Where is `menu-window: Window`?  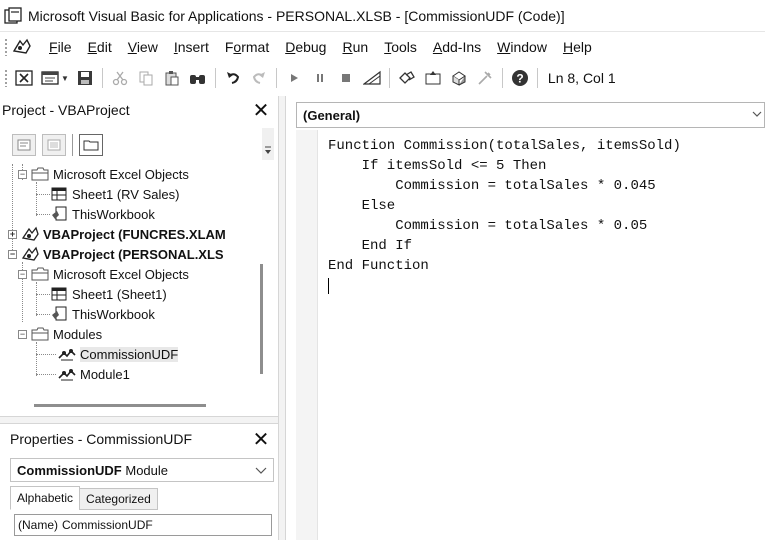
menu-window: Window is located at coordinates (522, 47).